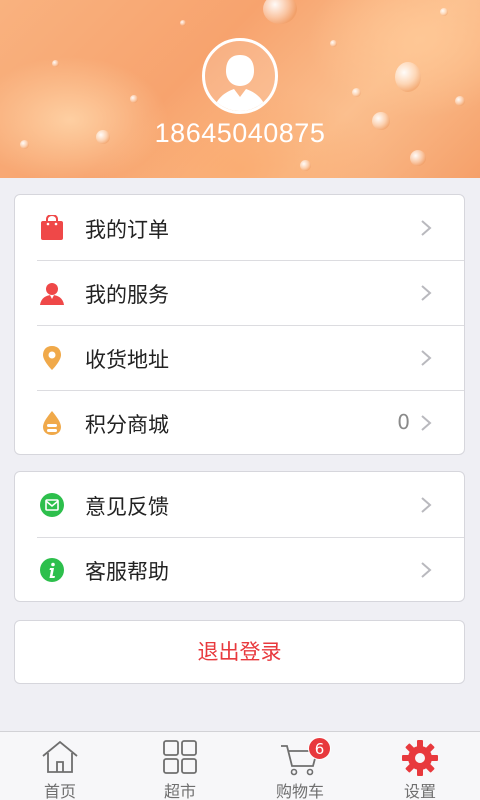  Describe the element at coordinates (239, 227) in the screenshot. I see `menu-item-my-orders: 我的订单` at that location.